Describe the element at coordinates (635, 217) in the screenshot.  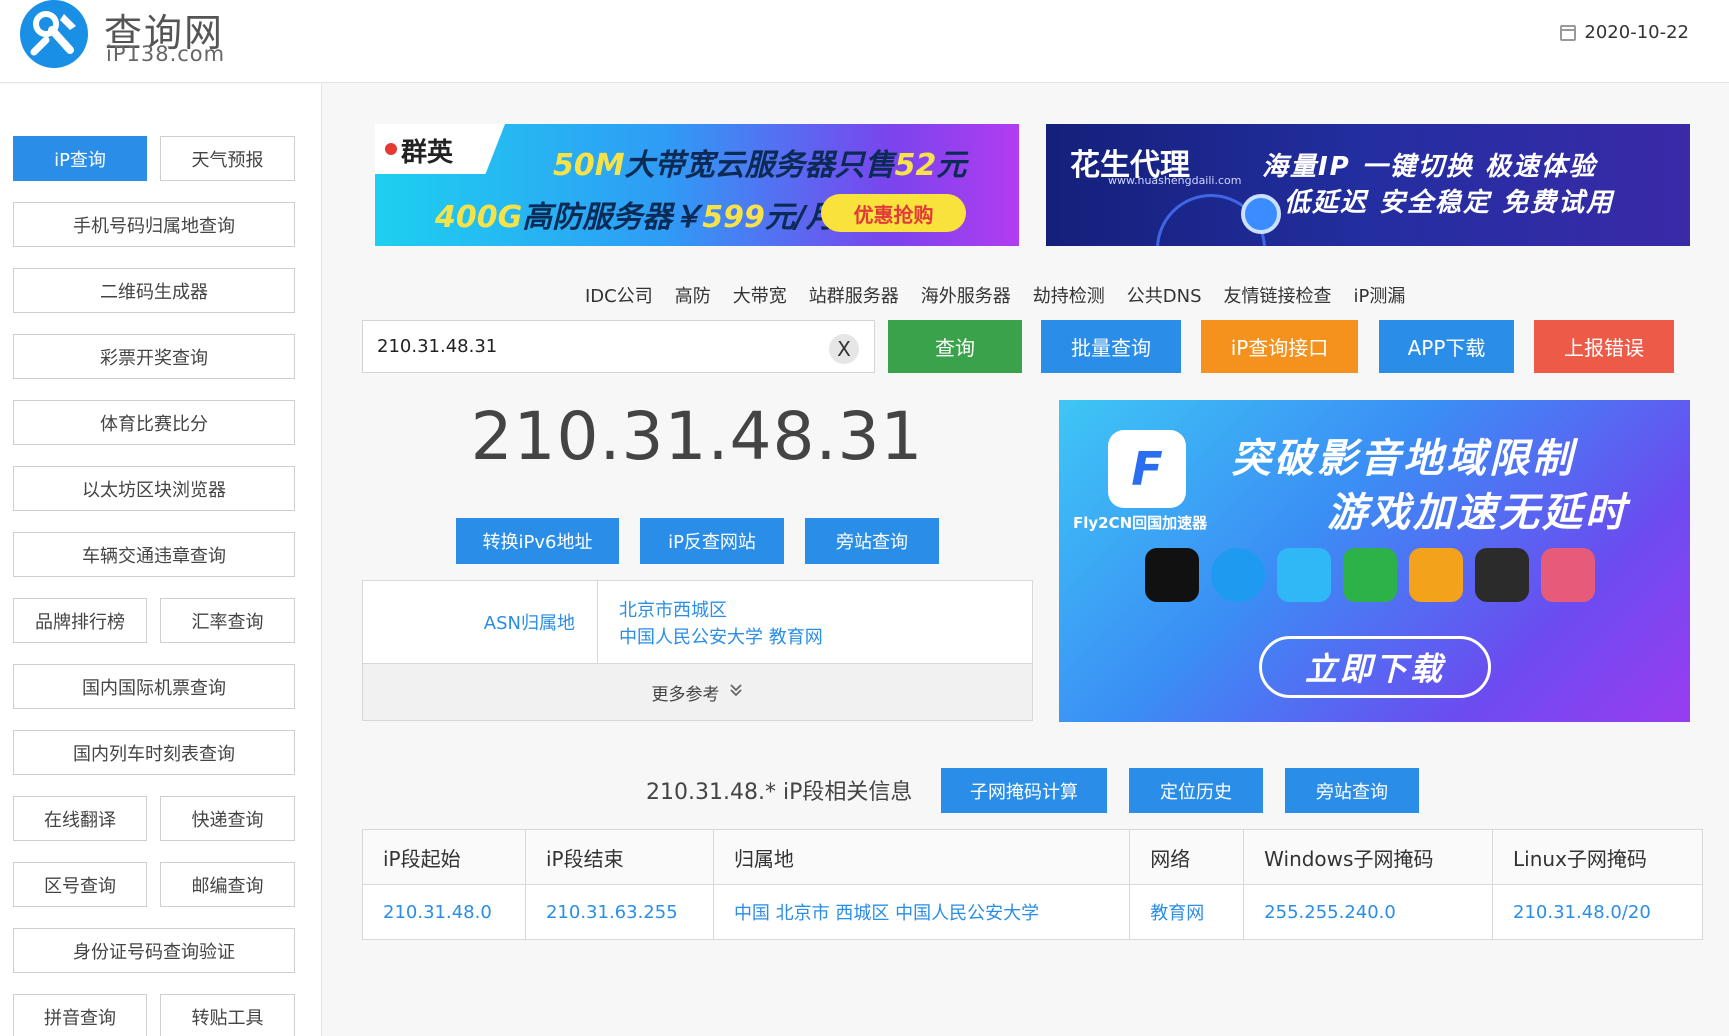
I see `qunying-line2: 400G高防服务器￥599元/月` at that location.